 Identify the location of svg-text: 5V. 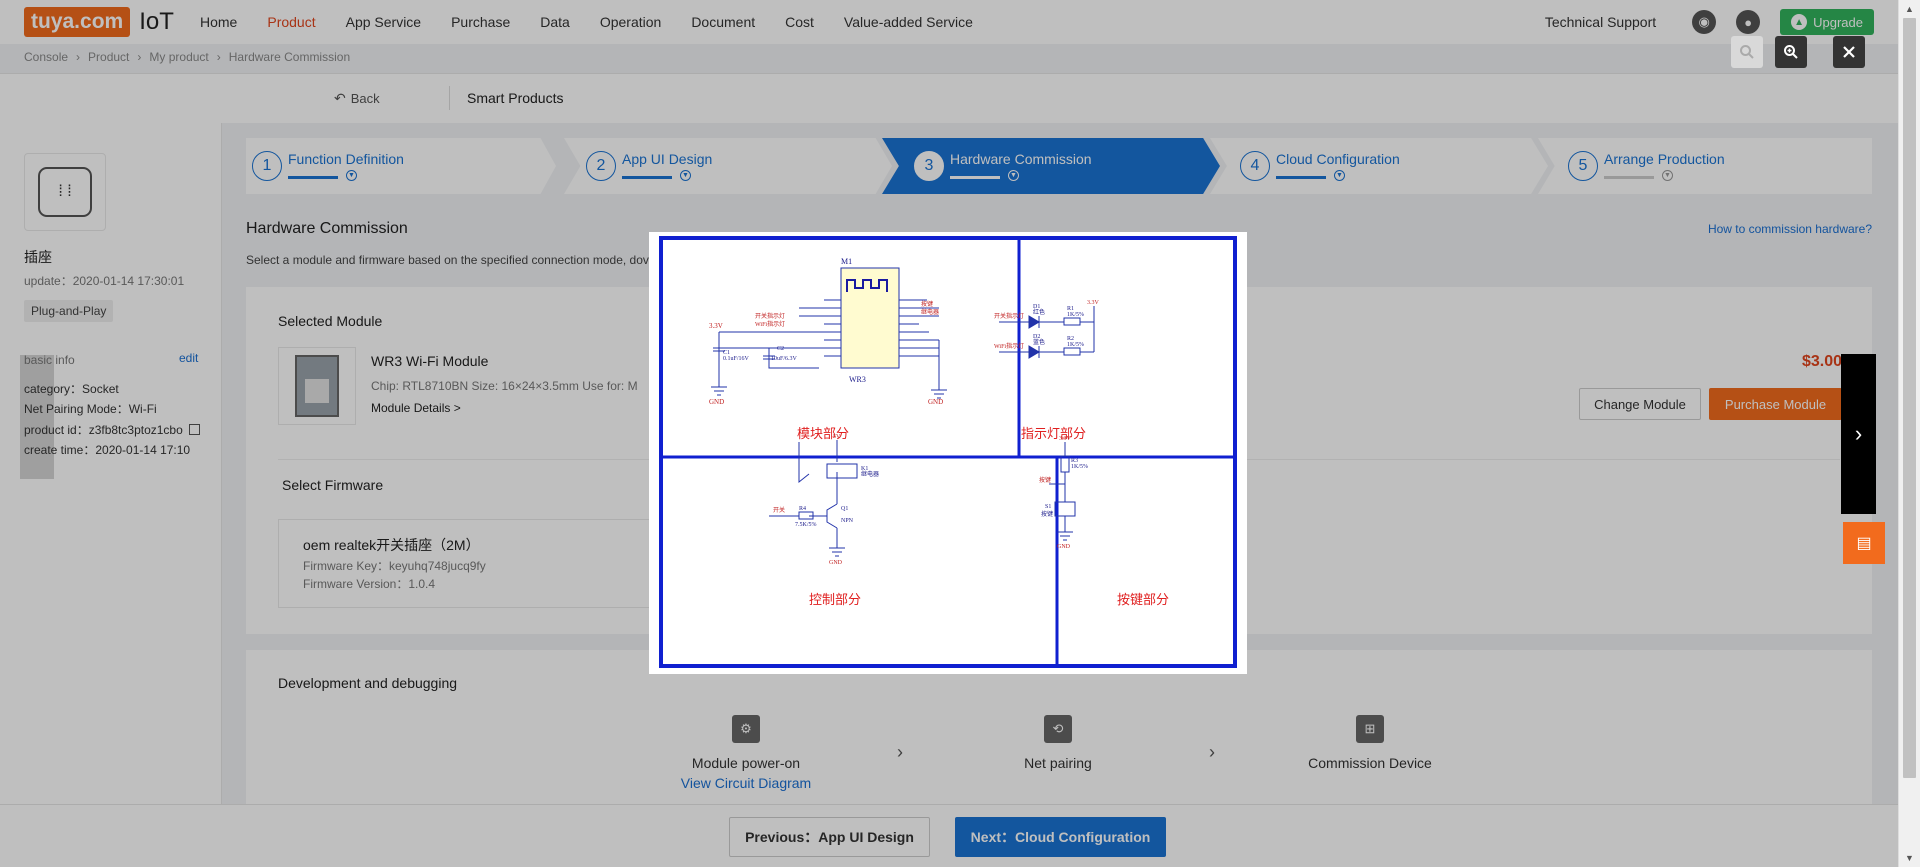
(837, 437).